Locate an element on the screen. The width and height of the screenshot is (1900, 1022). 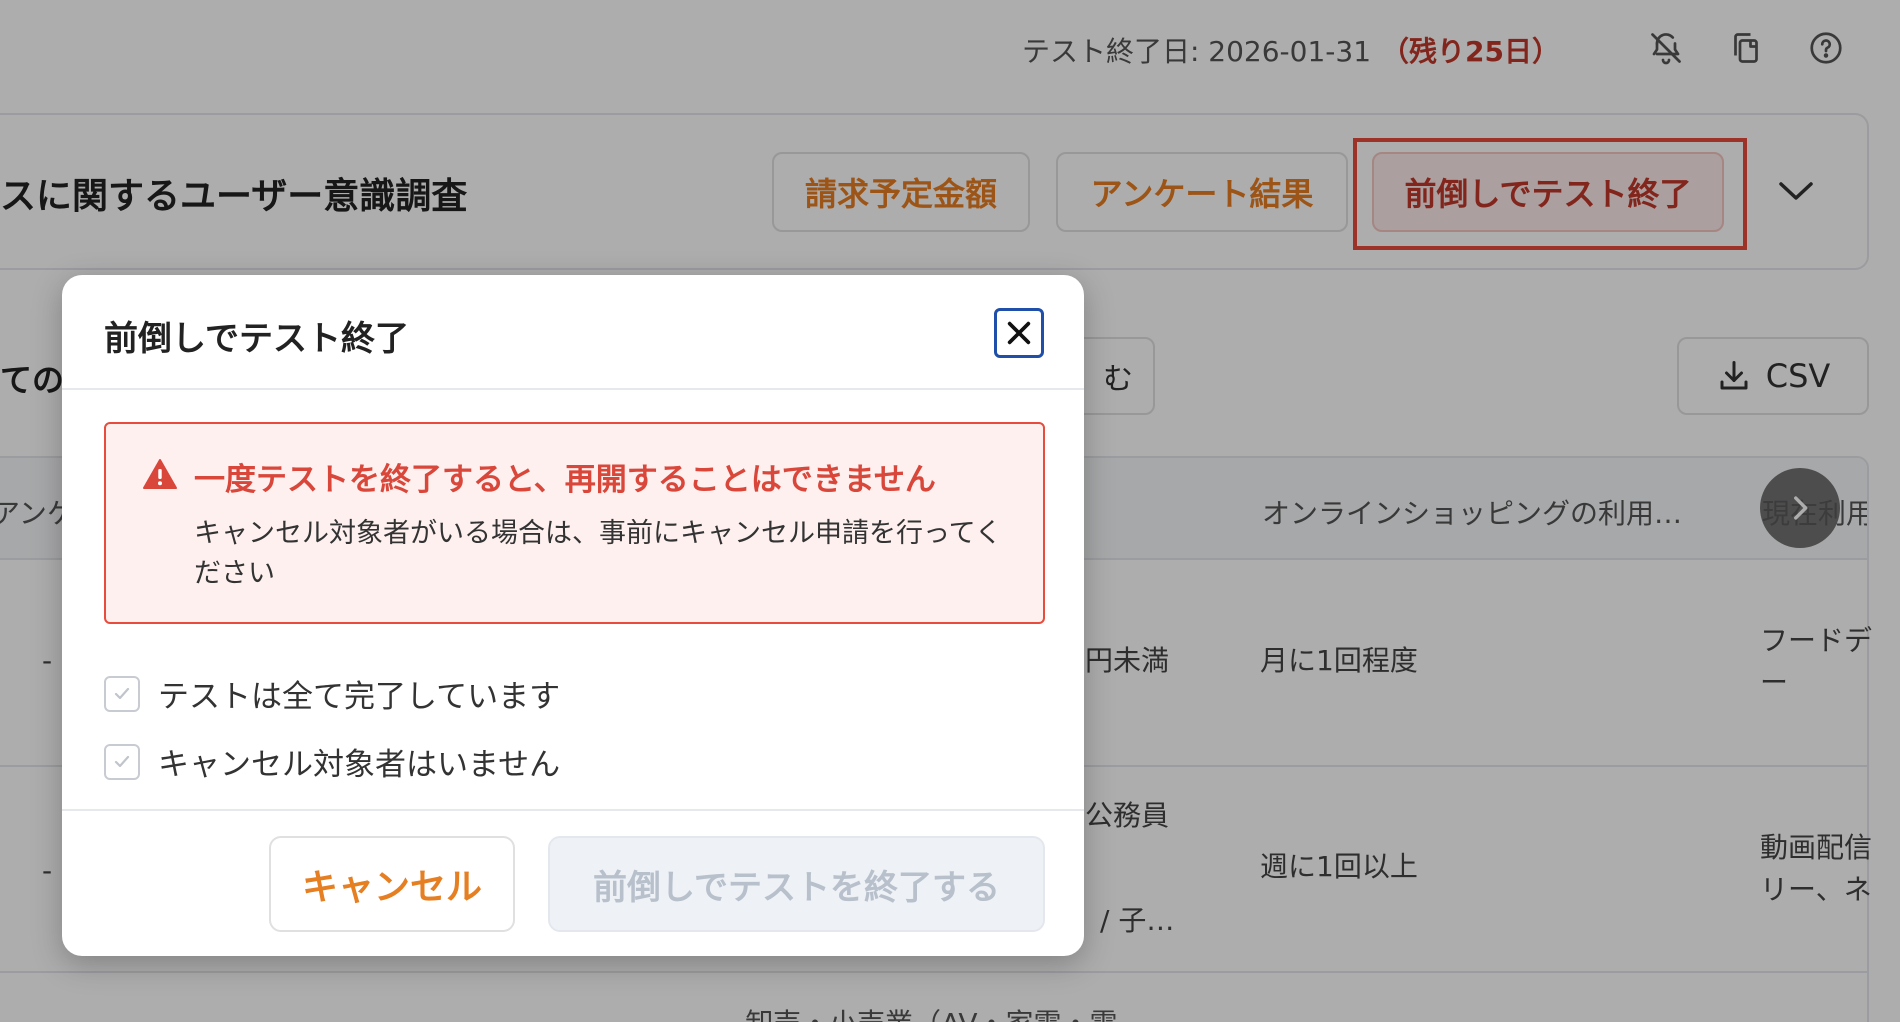
checkbox-label: キャンセル対象者はいません is located at coordinates (359, 765).